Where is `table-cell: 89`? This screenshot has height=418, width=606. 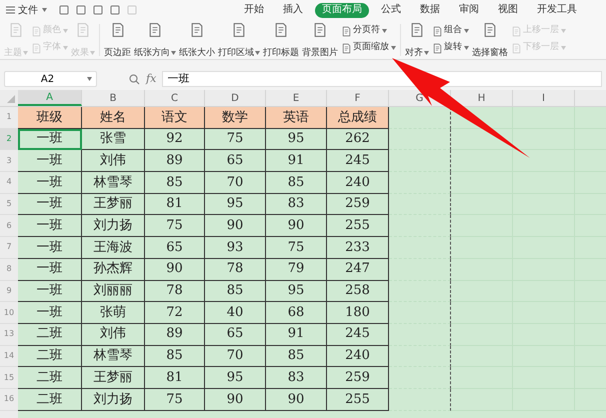 table-cell: 89 is located at coordinates (175, 335).